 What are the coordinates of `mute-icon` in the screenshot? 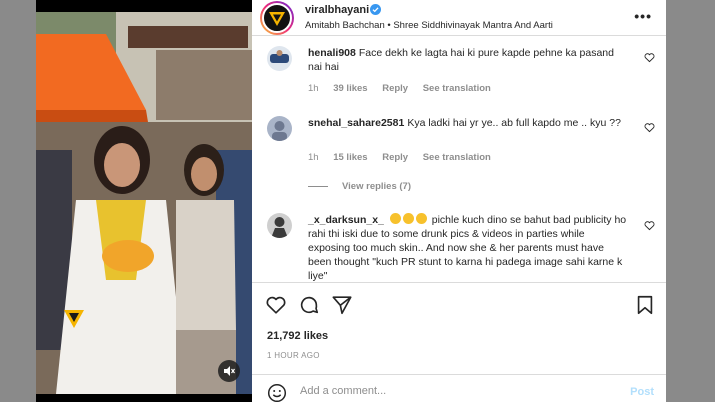 It's located at (229, 371).